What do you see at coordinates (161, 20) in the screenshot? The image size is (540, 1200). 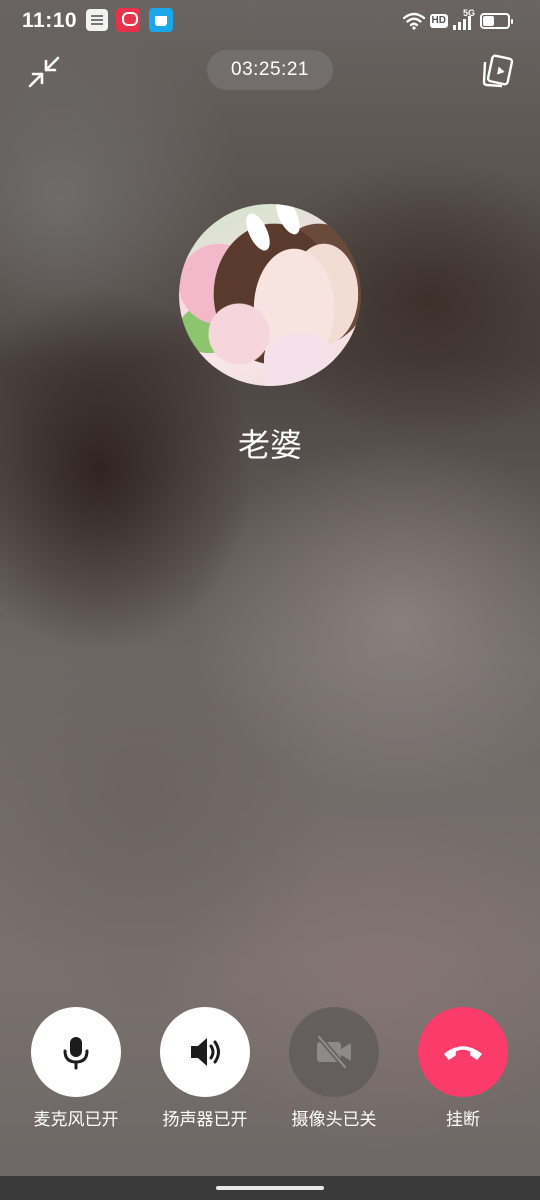 I see `shopping-app-icon` at bounding box center [161, 20].